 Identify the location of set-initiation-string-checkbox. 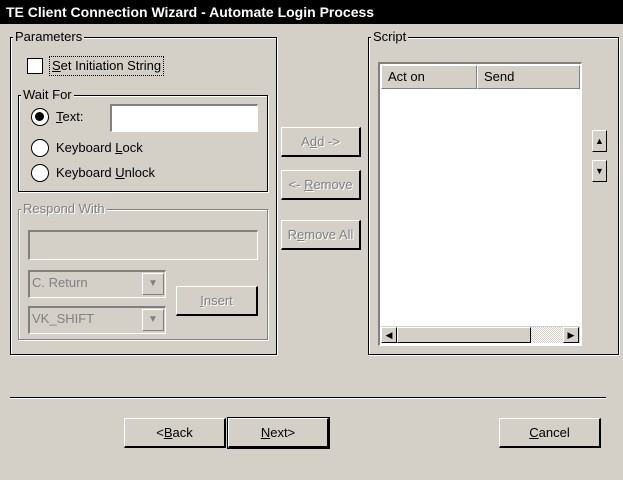
(35, 66).